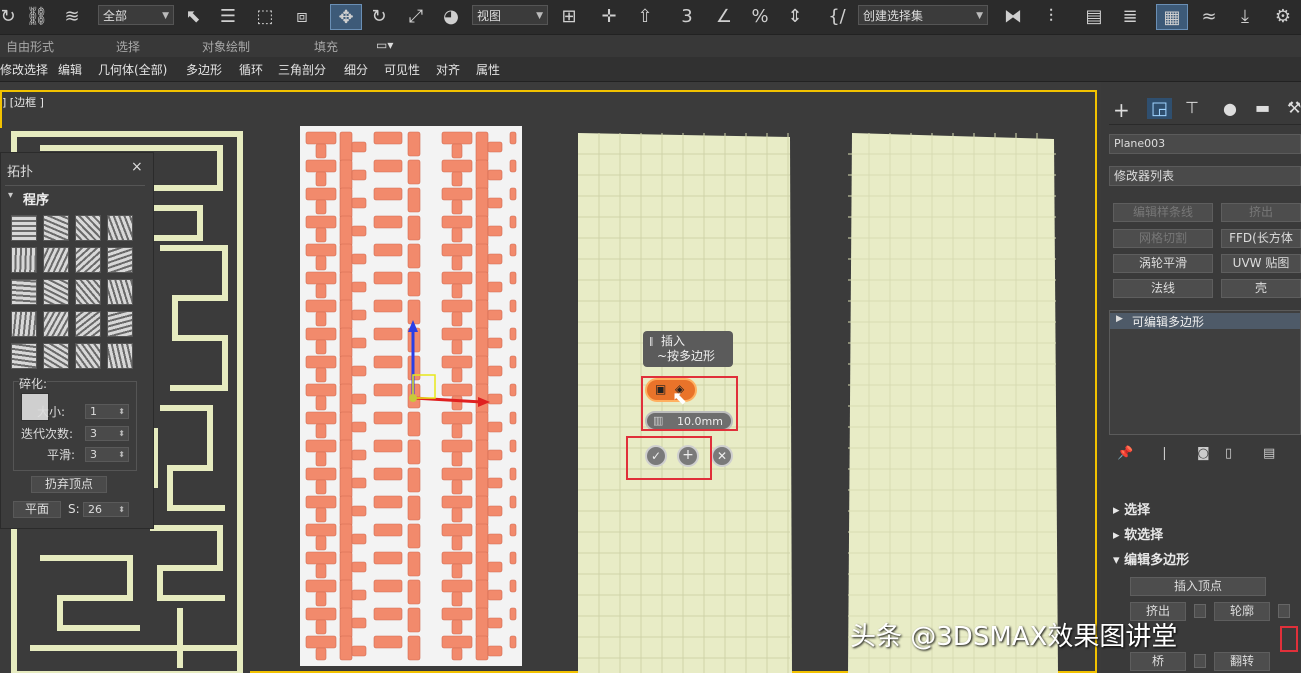 The width and height of the screenshot is (1301, 673). Describe the element at coordinates (1230, 108) in the screenshot. I see `motion-tab-icon: ●` at that location.